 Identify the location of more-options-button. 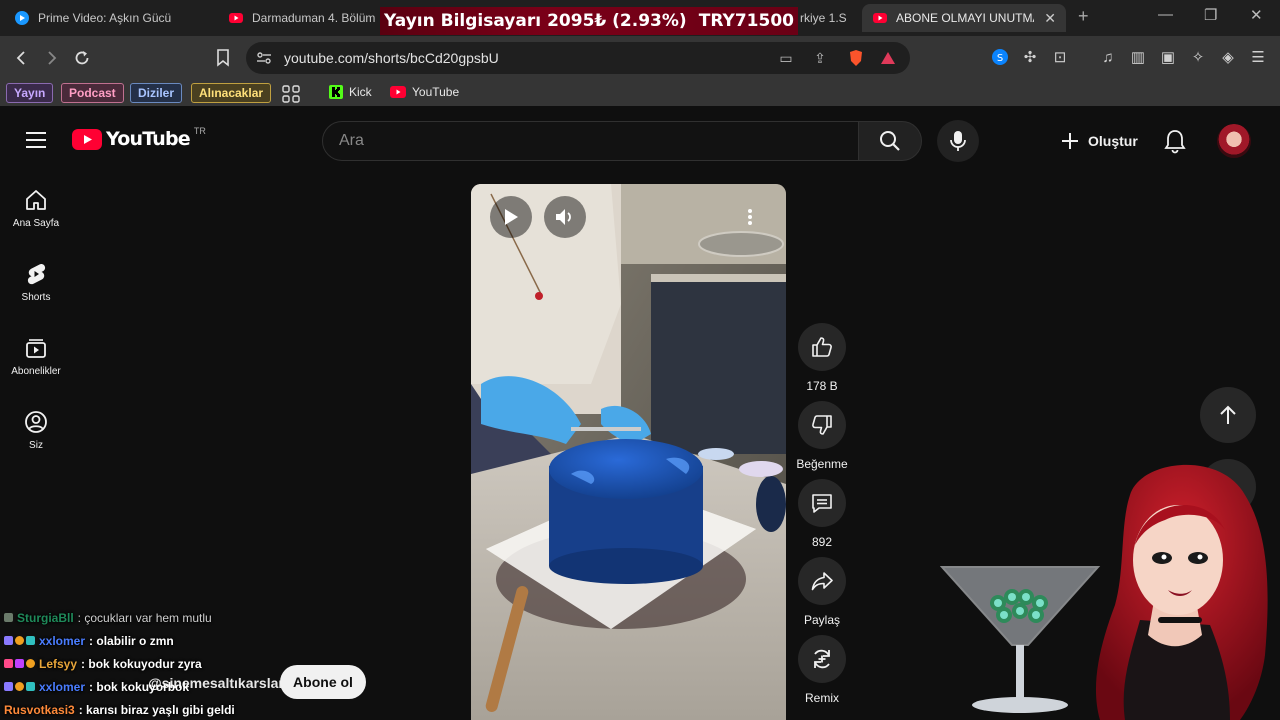
(750, 217).